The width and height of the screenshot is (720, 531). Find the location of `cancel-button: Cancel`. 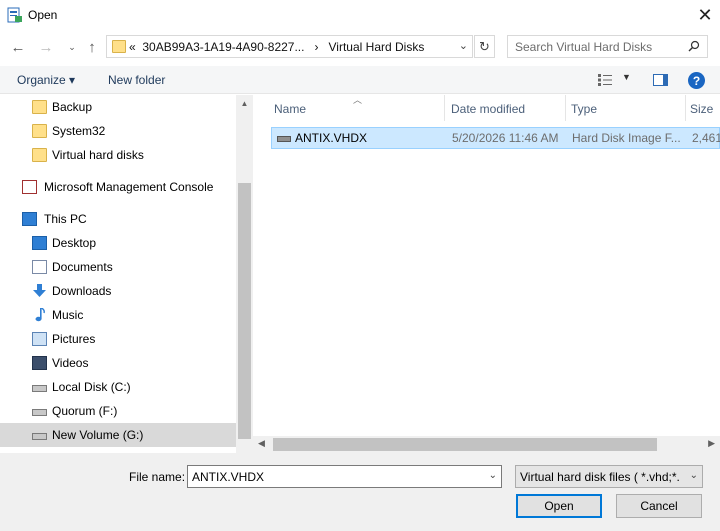

cancel-button: Cancel is located at coordinates (659, 506).